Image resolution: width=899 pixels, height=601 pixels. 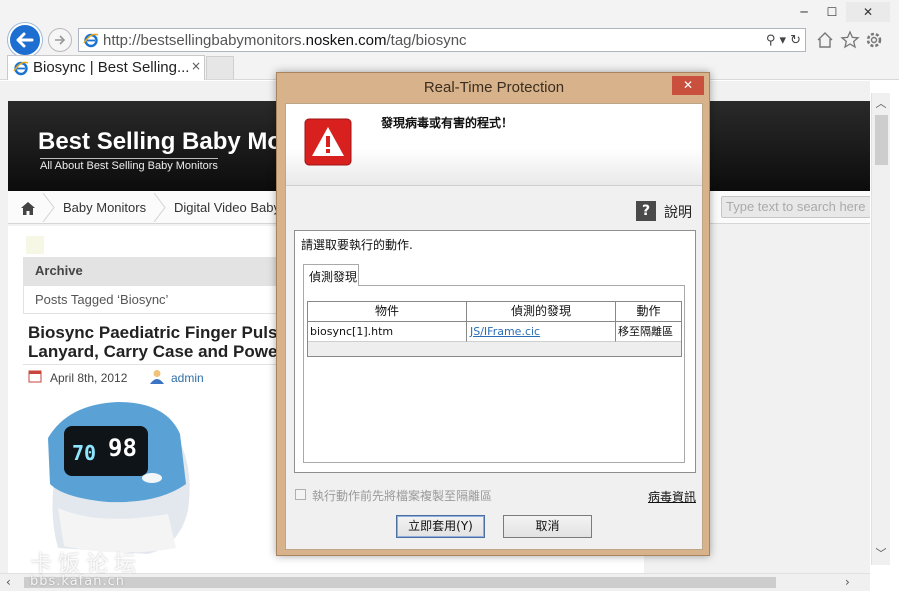 What do you see at coordinates (35, 245) in the screenshot?
I see `content-marker` at bounding box center [35, 245].